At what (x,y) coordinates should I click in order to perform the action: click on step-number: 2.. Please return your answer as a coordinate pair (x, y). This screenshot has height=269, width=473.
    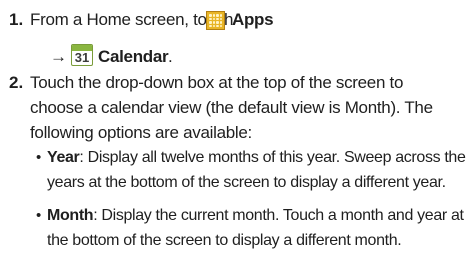
    Looking at the image, I should click on (16, 82).